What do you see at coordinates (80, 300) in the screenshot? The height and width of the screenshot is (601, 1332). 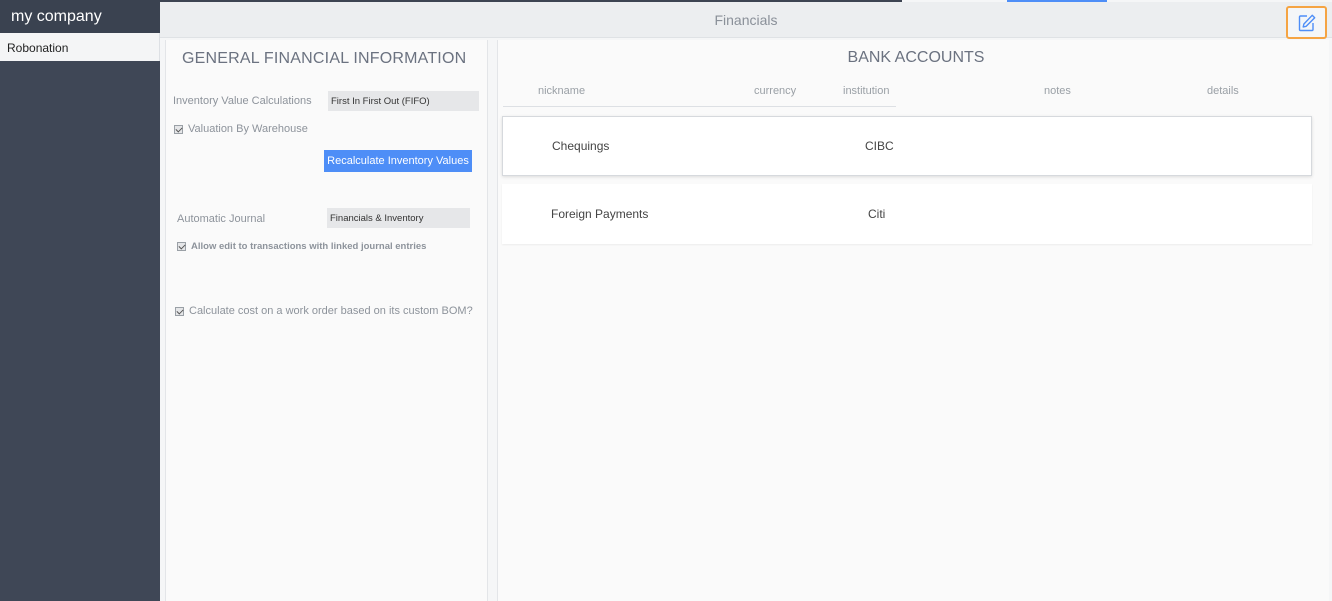 I see `sidebar: my company Robonation` at bounding box center [80, 300].